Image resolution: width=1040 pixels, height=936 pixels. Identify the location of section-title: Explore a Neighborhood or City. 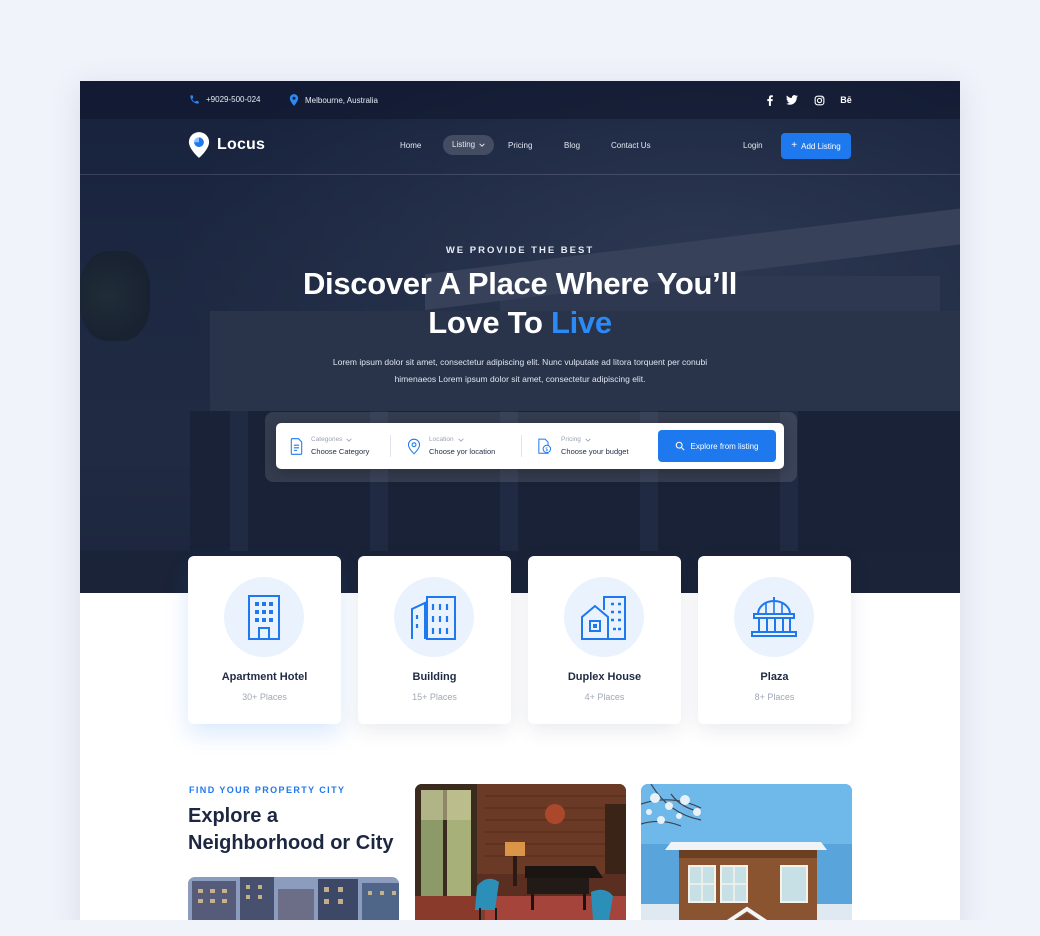
(291, 829).